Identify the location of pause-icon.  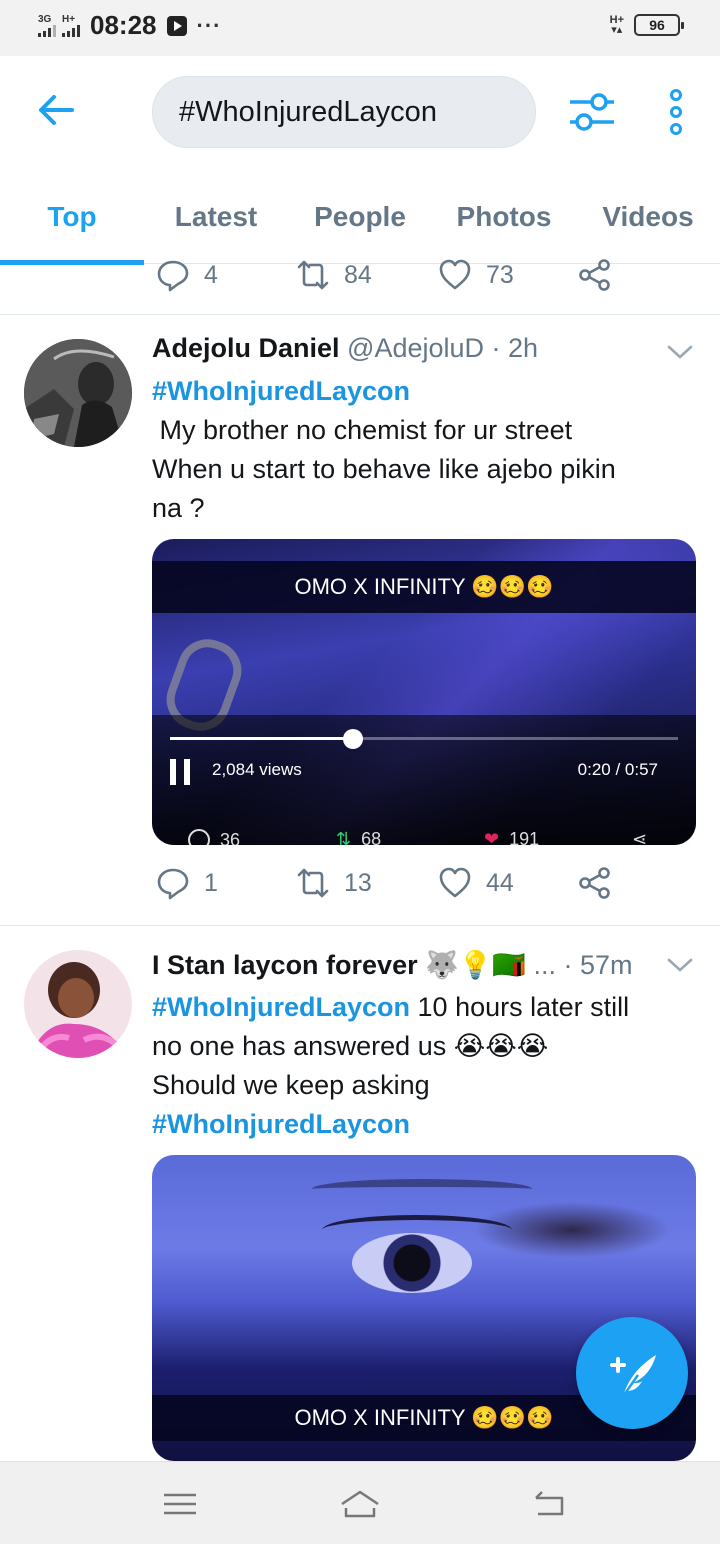
(180, 772).